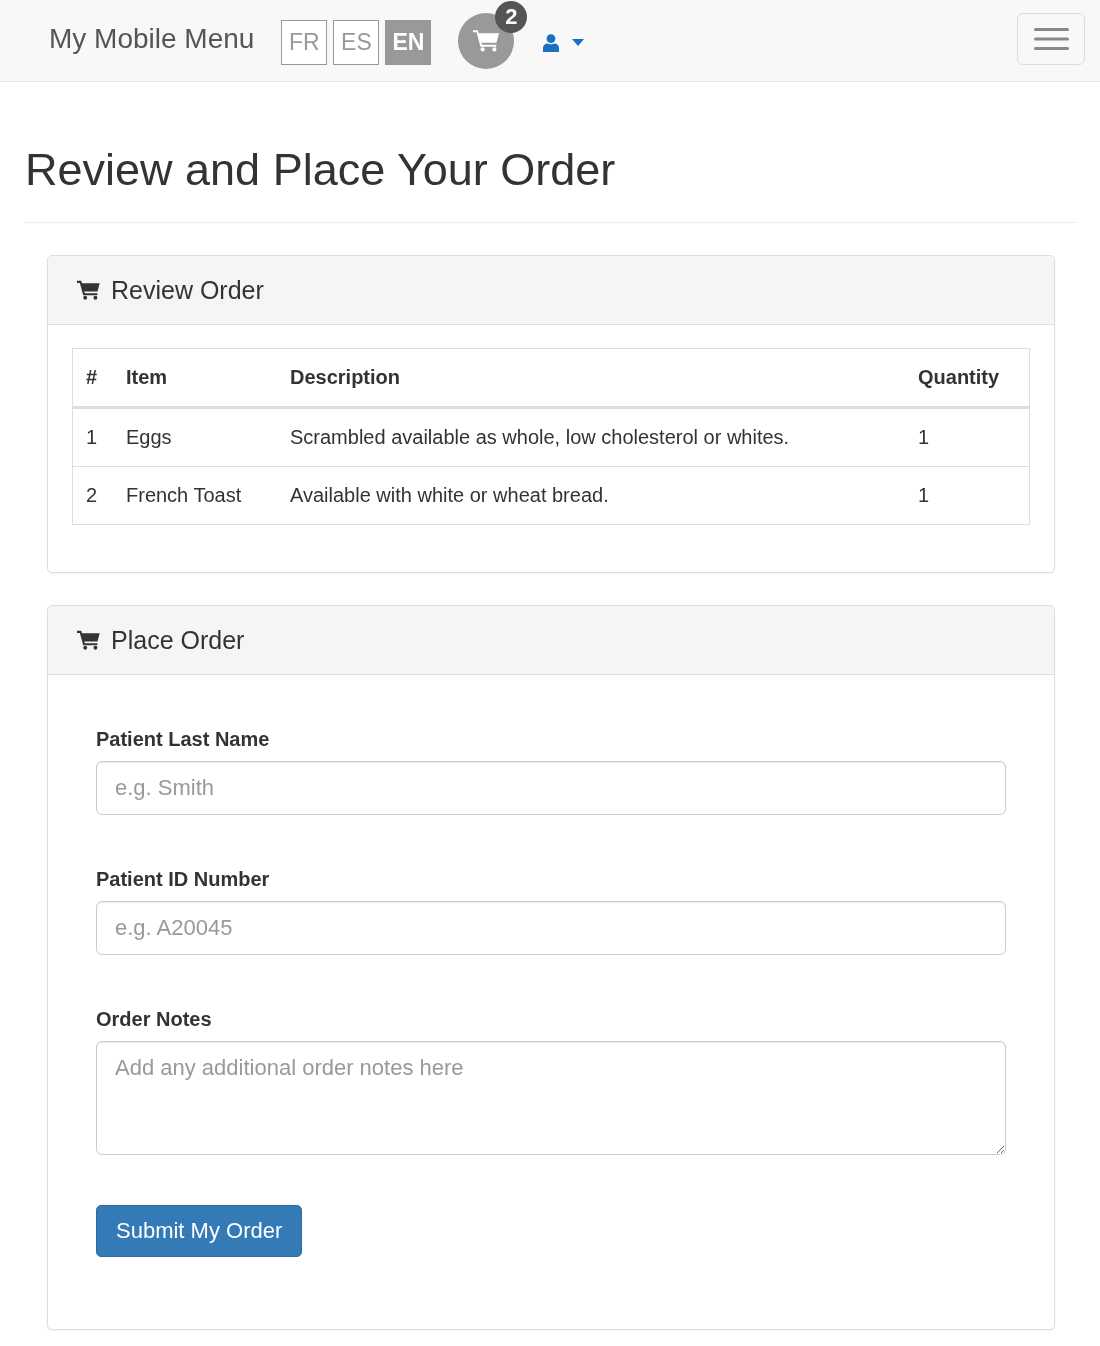 The width and height of the screenshot is (1100, 1346). I want to click on submit-button: Submit My Order, so click(199, 1231).